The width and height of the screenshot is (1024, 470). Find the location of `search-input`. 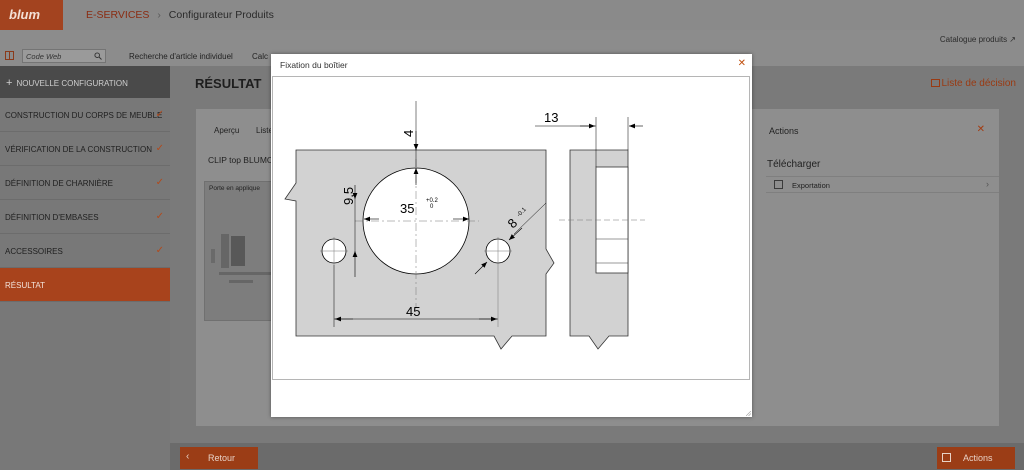

search-input is located at coordinates (59, 56).